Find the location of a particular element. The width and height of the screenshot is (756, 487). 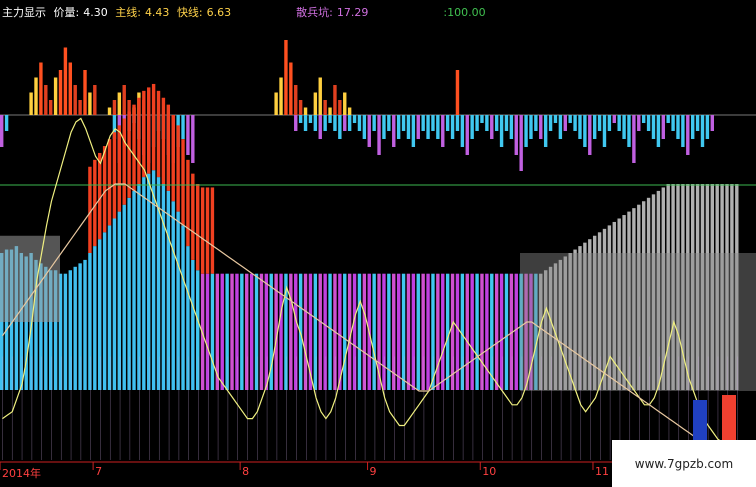

x-tick-label: 7 is located at coordinates (99, 471).